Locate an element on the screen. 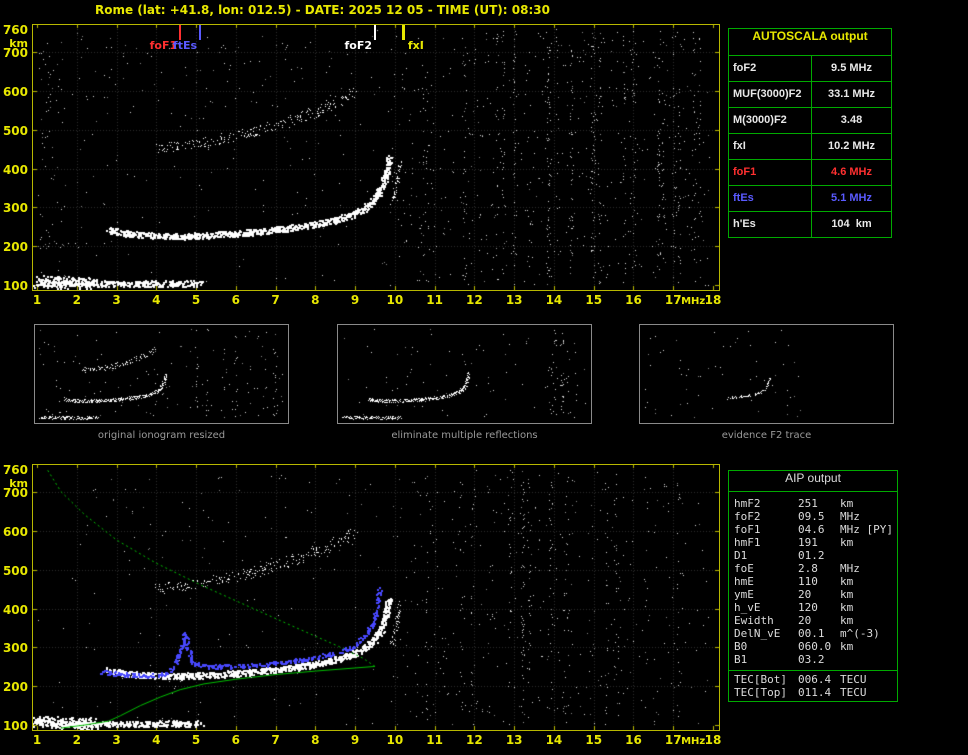  aip-param-name: foF2 is located at coordinates (747, 516).